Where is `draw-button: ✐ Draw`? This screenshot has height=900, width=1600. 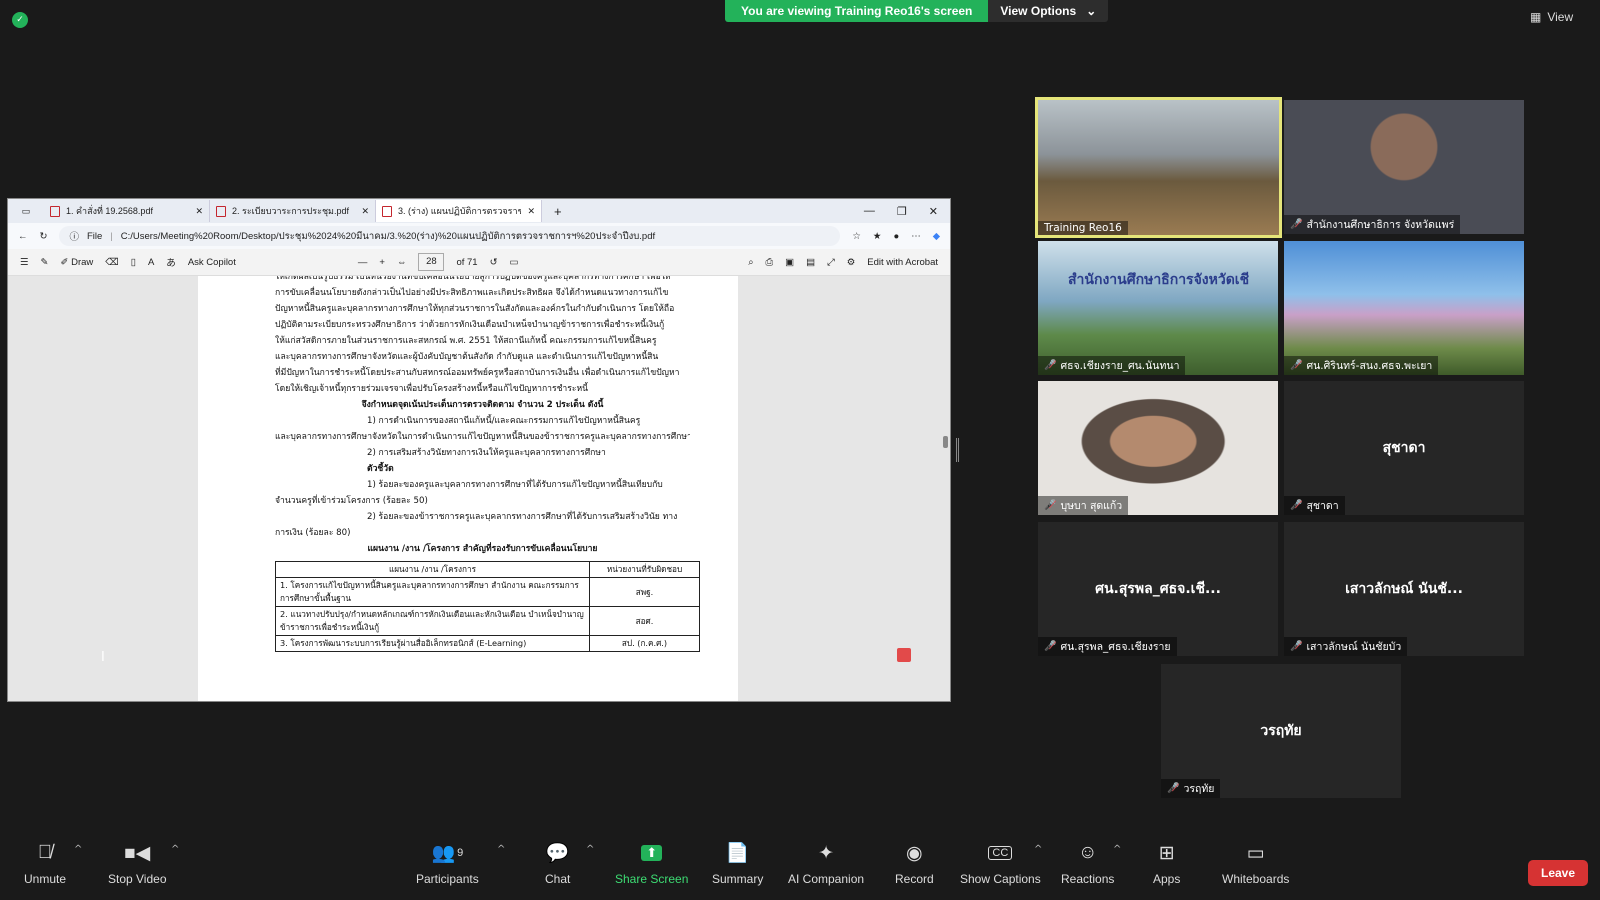
draw-button: ✐ Draw is located at coordinates (77, 262).